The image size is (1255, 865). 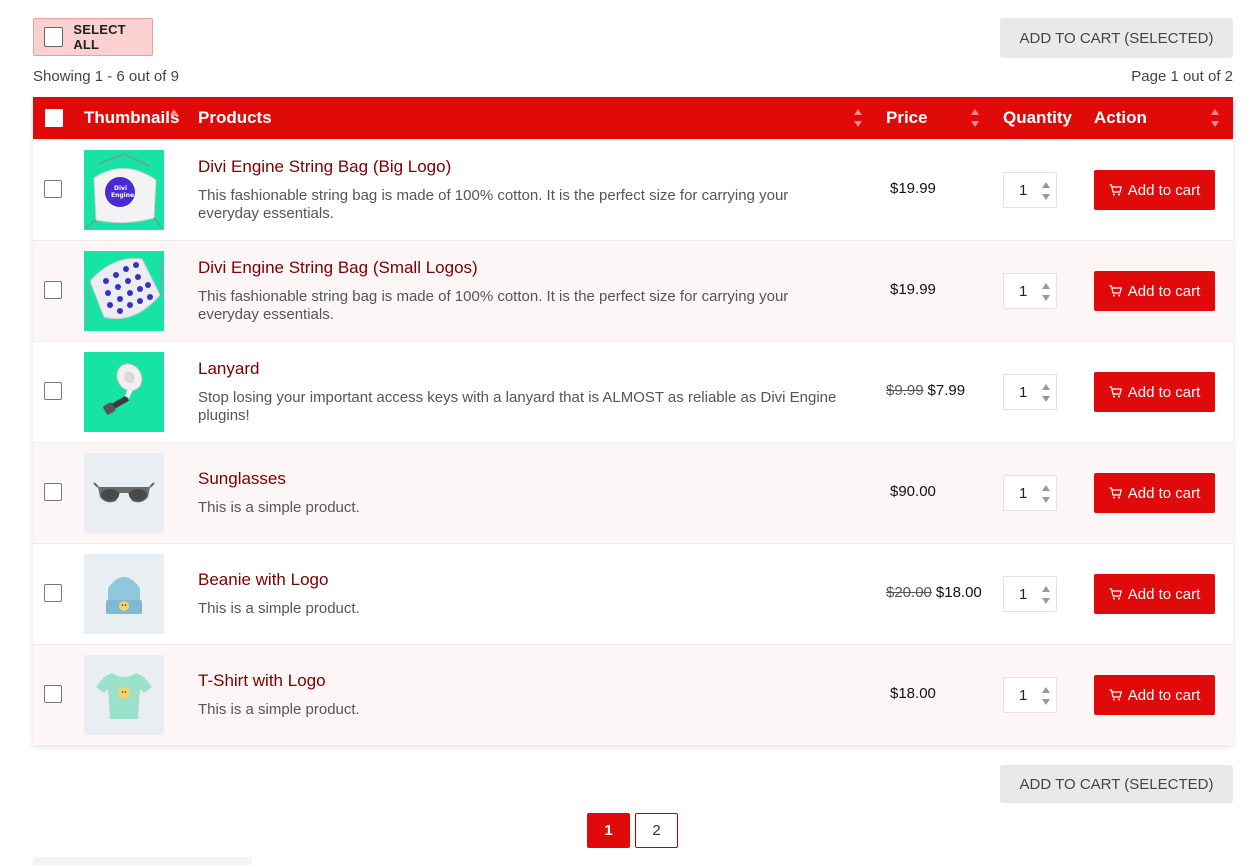 What do you see at coordinates (106, 76) in the screenshot?
I see `showing-count: Showing 1 - 6 out of 9` at bounding box center [106, 76].